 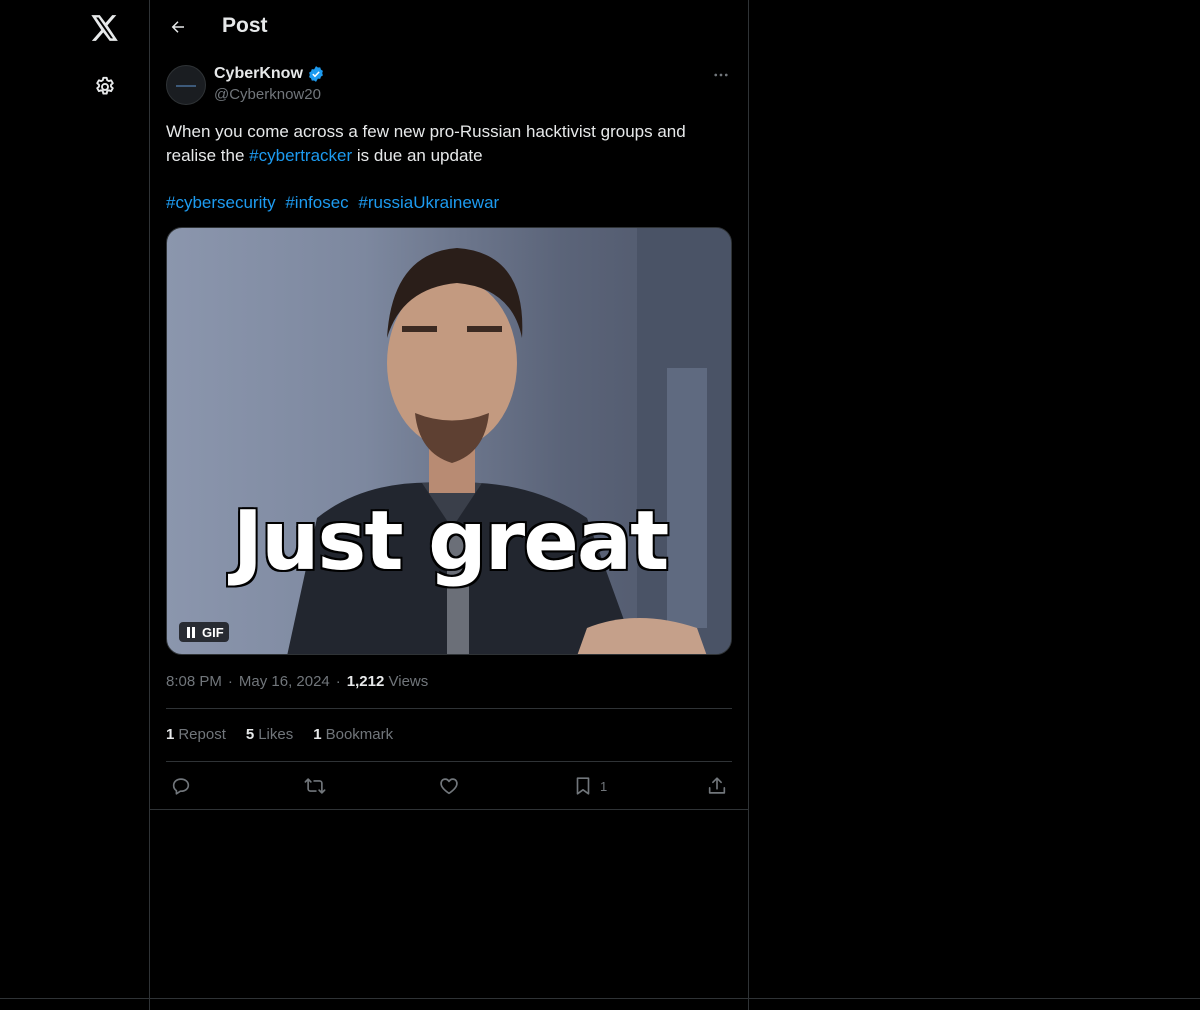 I want to click on more-icon, so click(x=721, y=75).